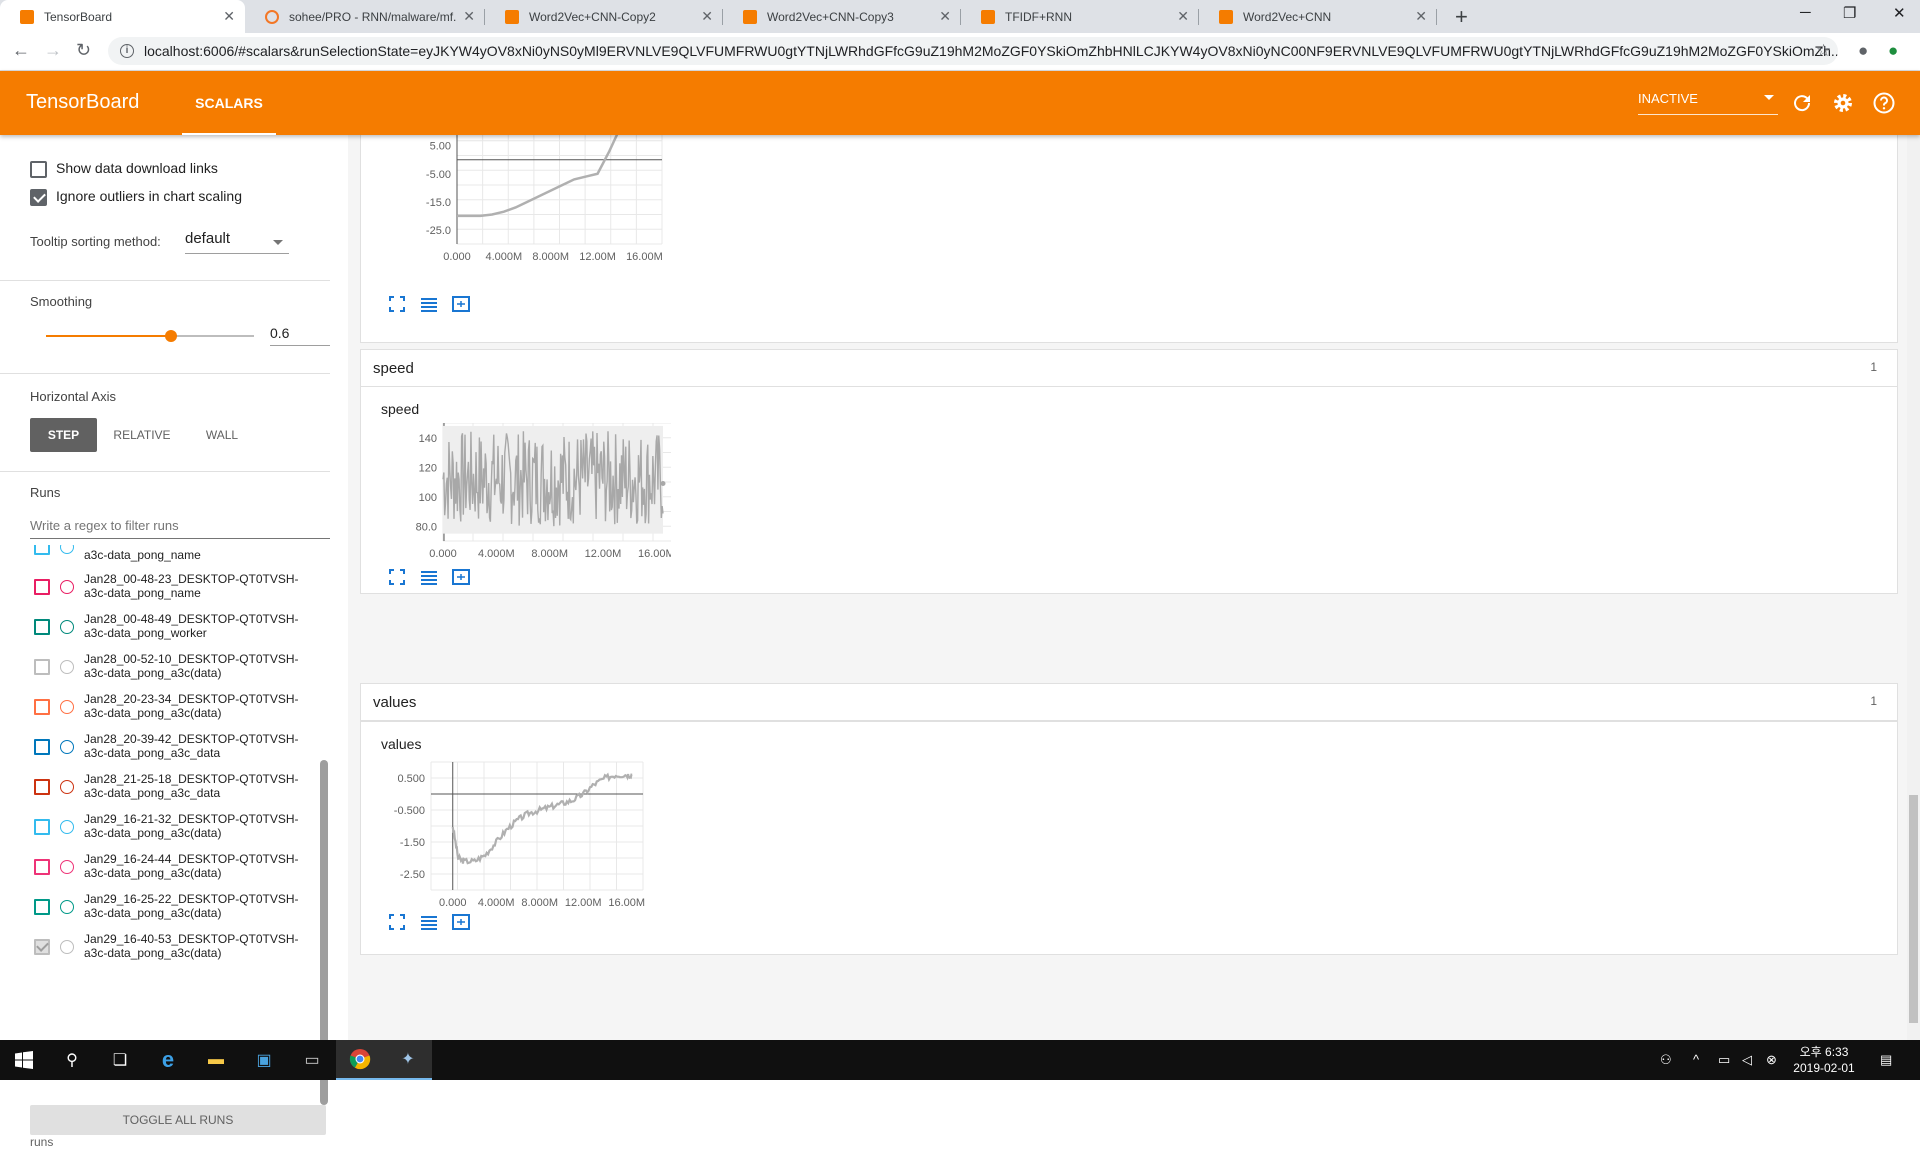 This screenshot has height=1149, width=1920. I want to click on start-icon, so click(24, 1060).